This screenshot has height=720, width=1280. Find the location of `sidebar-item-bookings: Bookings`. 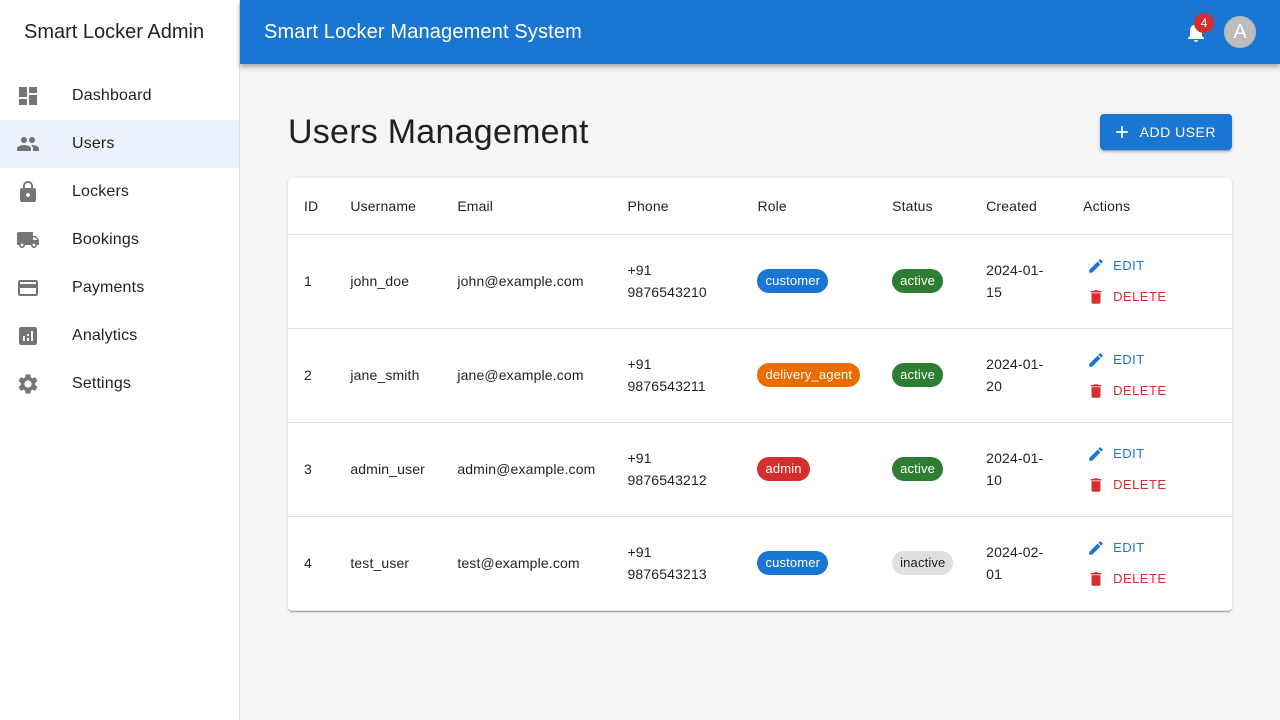

sidebar-item-bookings: Bookings is located at coordinates (119, 240).